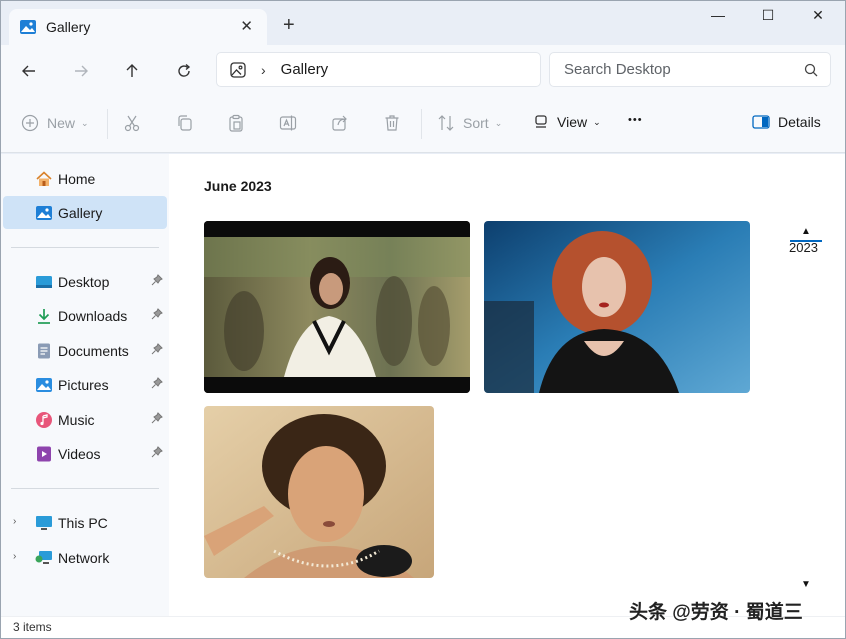  Describe the element at coordinates (185, 123) in the screenshot. I see `copy-button` at that location.